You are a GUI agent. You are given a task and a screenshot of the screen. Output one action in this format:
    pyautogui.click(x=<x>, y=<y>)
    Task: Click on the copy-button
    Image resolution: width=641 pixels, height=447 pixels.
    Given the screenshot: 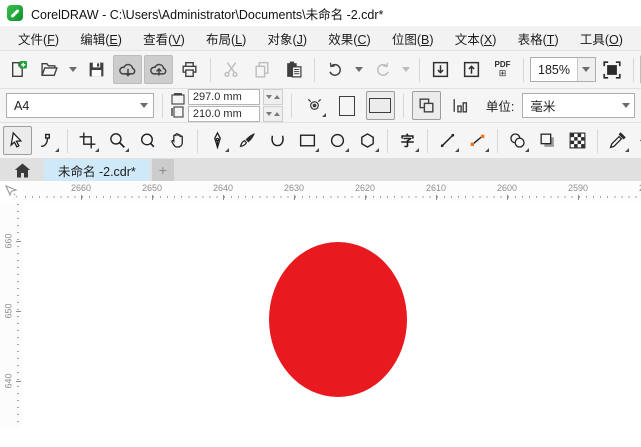 What is the action you would take?
    pyautogui.click(x=262, y=69)
    